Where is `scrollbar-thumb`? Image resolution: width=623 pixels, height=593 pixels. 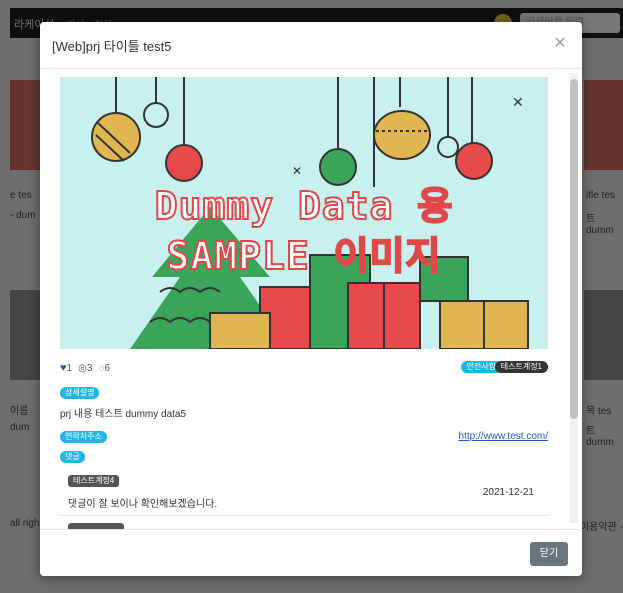 scrollbar-thumb is located at coordinates (574, 249).